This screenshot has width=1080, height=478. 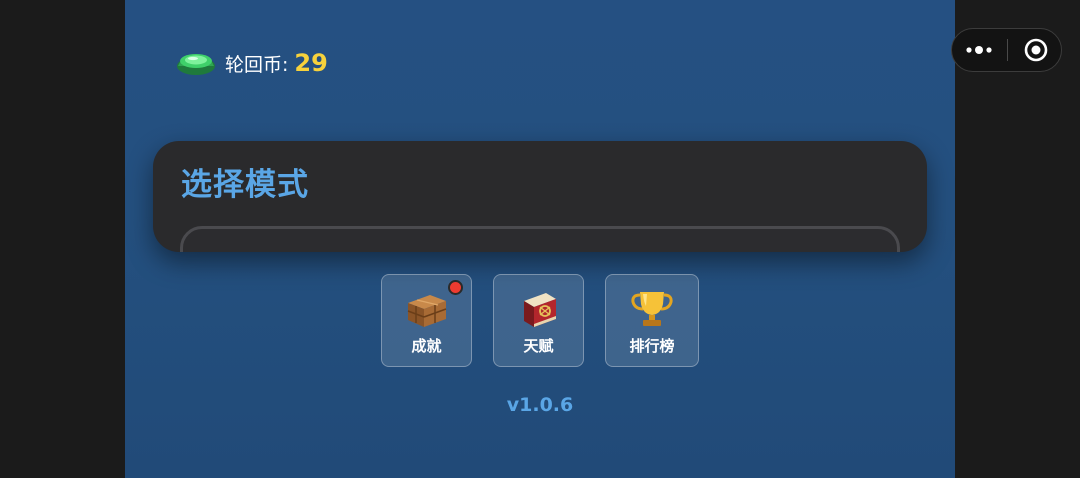 I want to click on talents-button: 天赋, so click(x=538, y=320).